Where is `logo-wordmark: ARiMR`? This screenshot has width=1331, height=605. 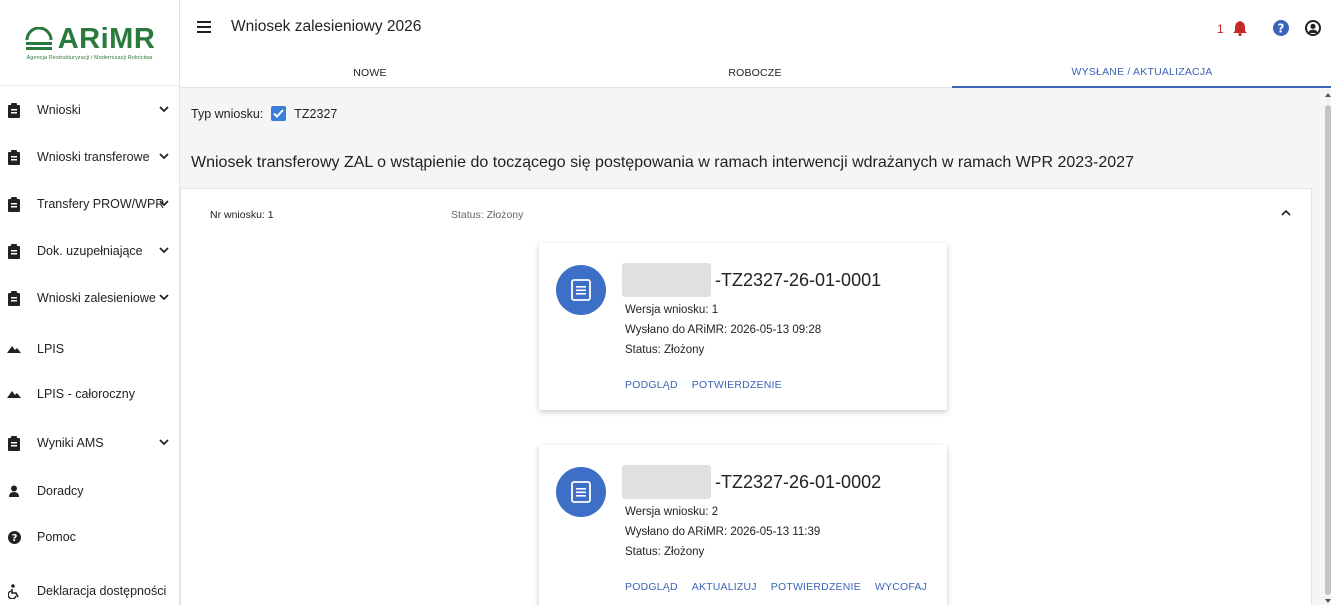 logo-wordmark: ARiMR is located at coordinates (106, 39).